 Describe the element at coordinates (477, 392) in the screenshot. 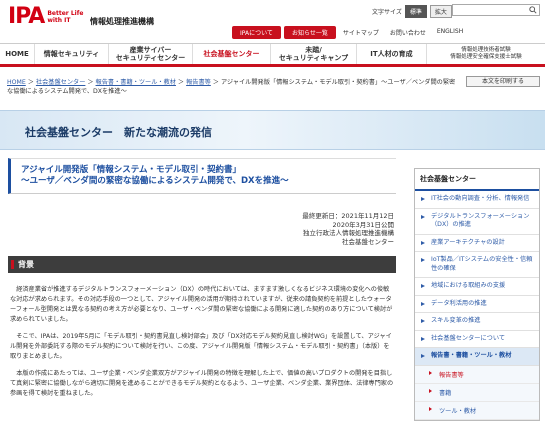

I see `sidebar-subitem-books: 書籍` at that location.